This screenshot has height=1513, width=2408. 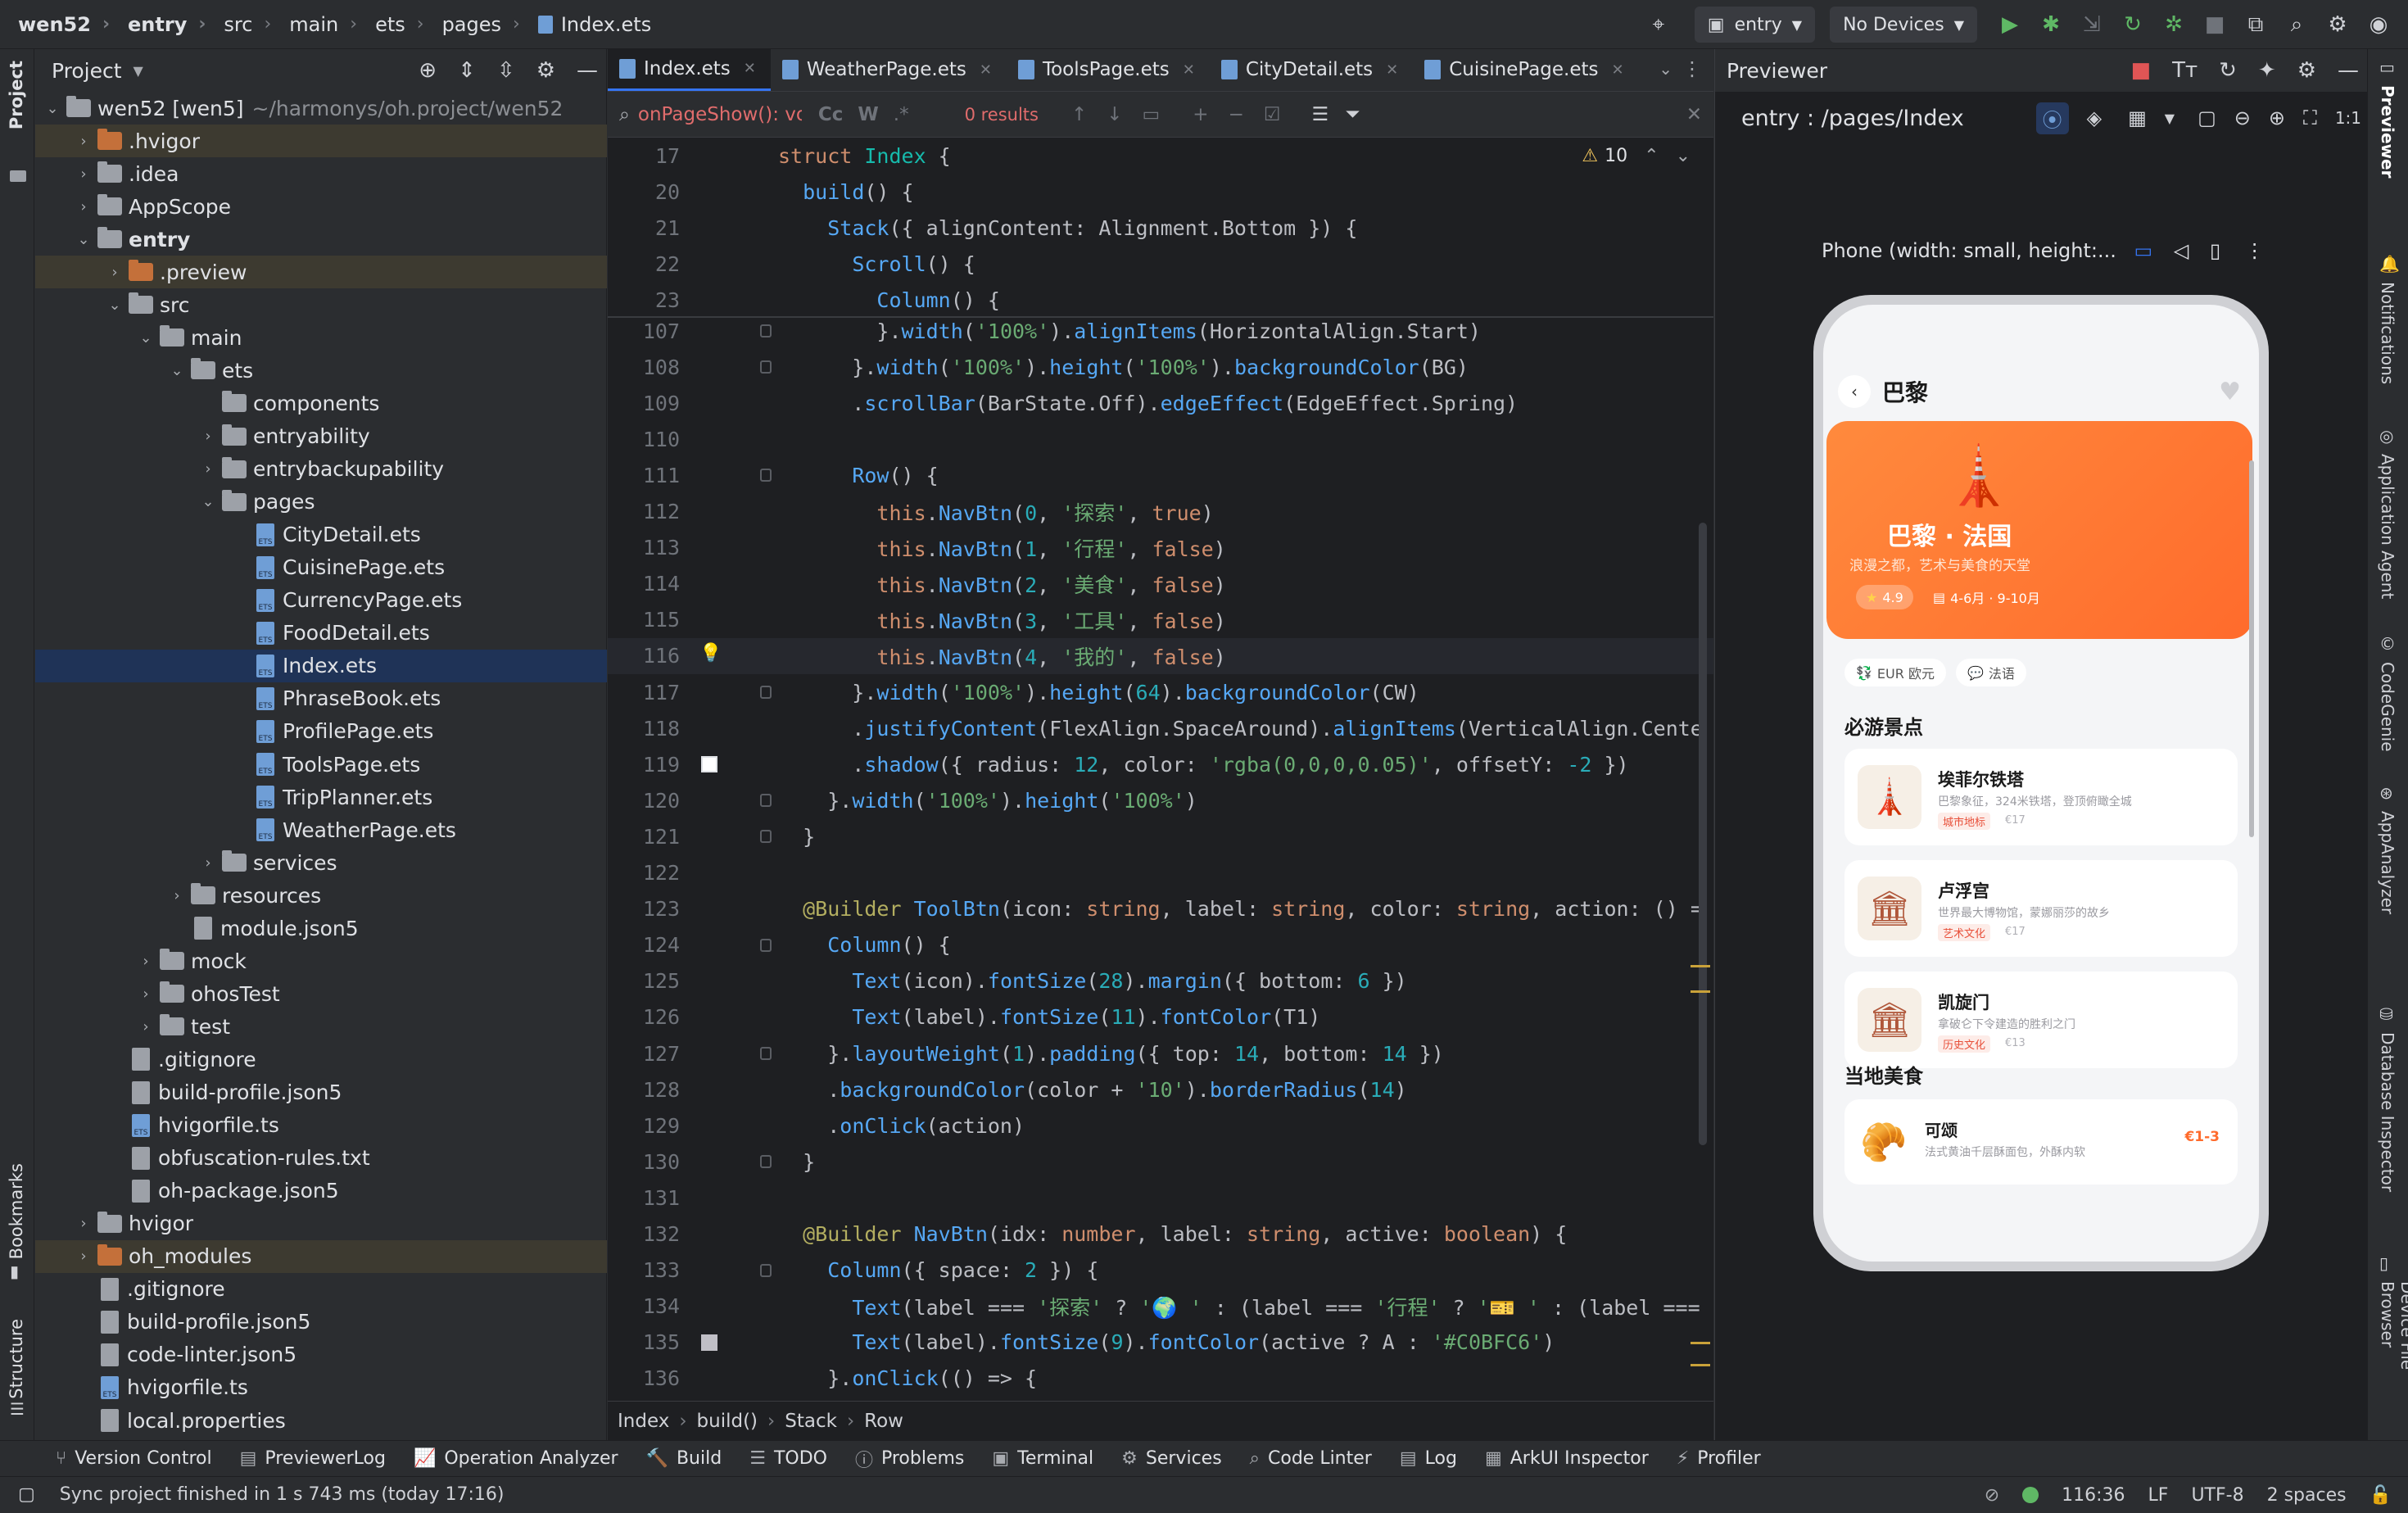 What do you see at coordinates (321, 633) in the screenshot?
I see `tree-item: ETS FoodDetail.ets` at bounding box center [321, 633].